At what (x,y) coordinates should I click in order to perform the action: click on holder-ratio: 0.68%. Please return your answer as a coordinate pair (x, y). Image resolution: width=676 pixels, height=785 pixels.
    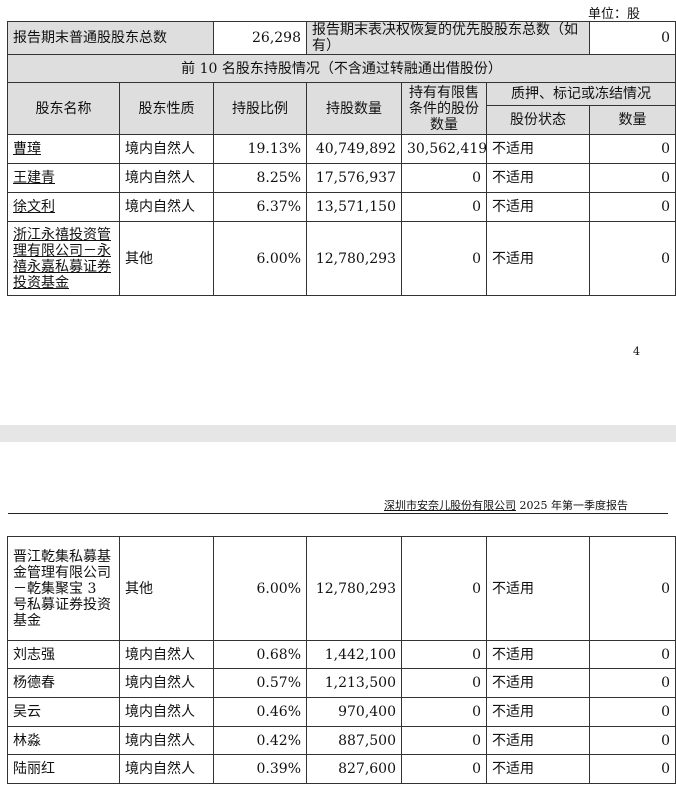
    Looking at the image, I should click on (260, 654).